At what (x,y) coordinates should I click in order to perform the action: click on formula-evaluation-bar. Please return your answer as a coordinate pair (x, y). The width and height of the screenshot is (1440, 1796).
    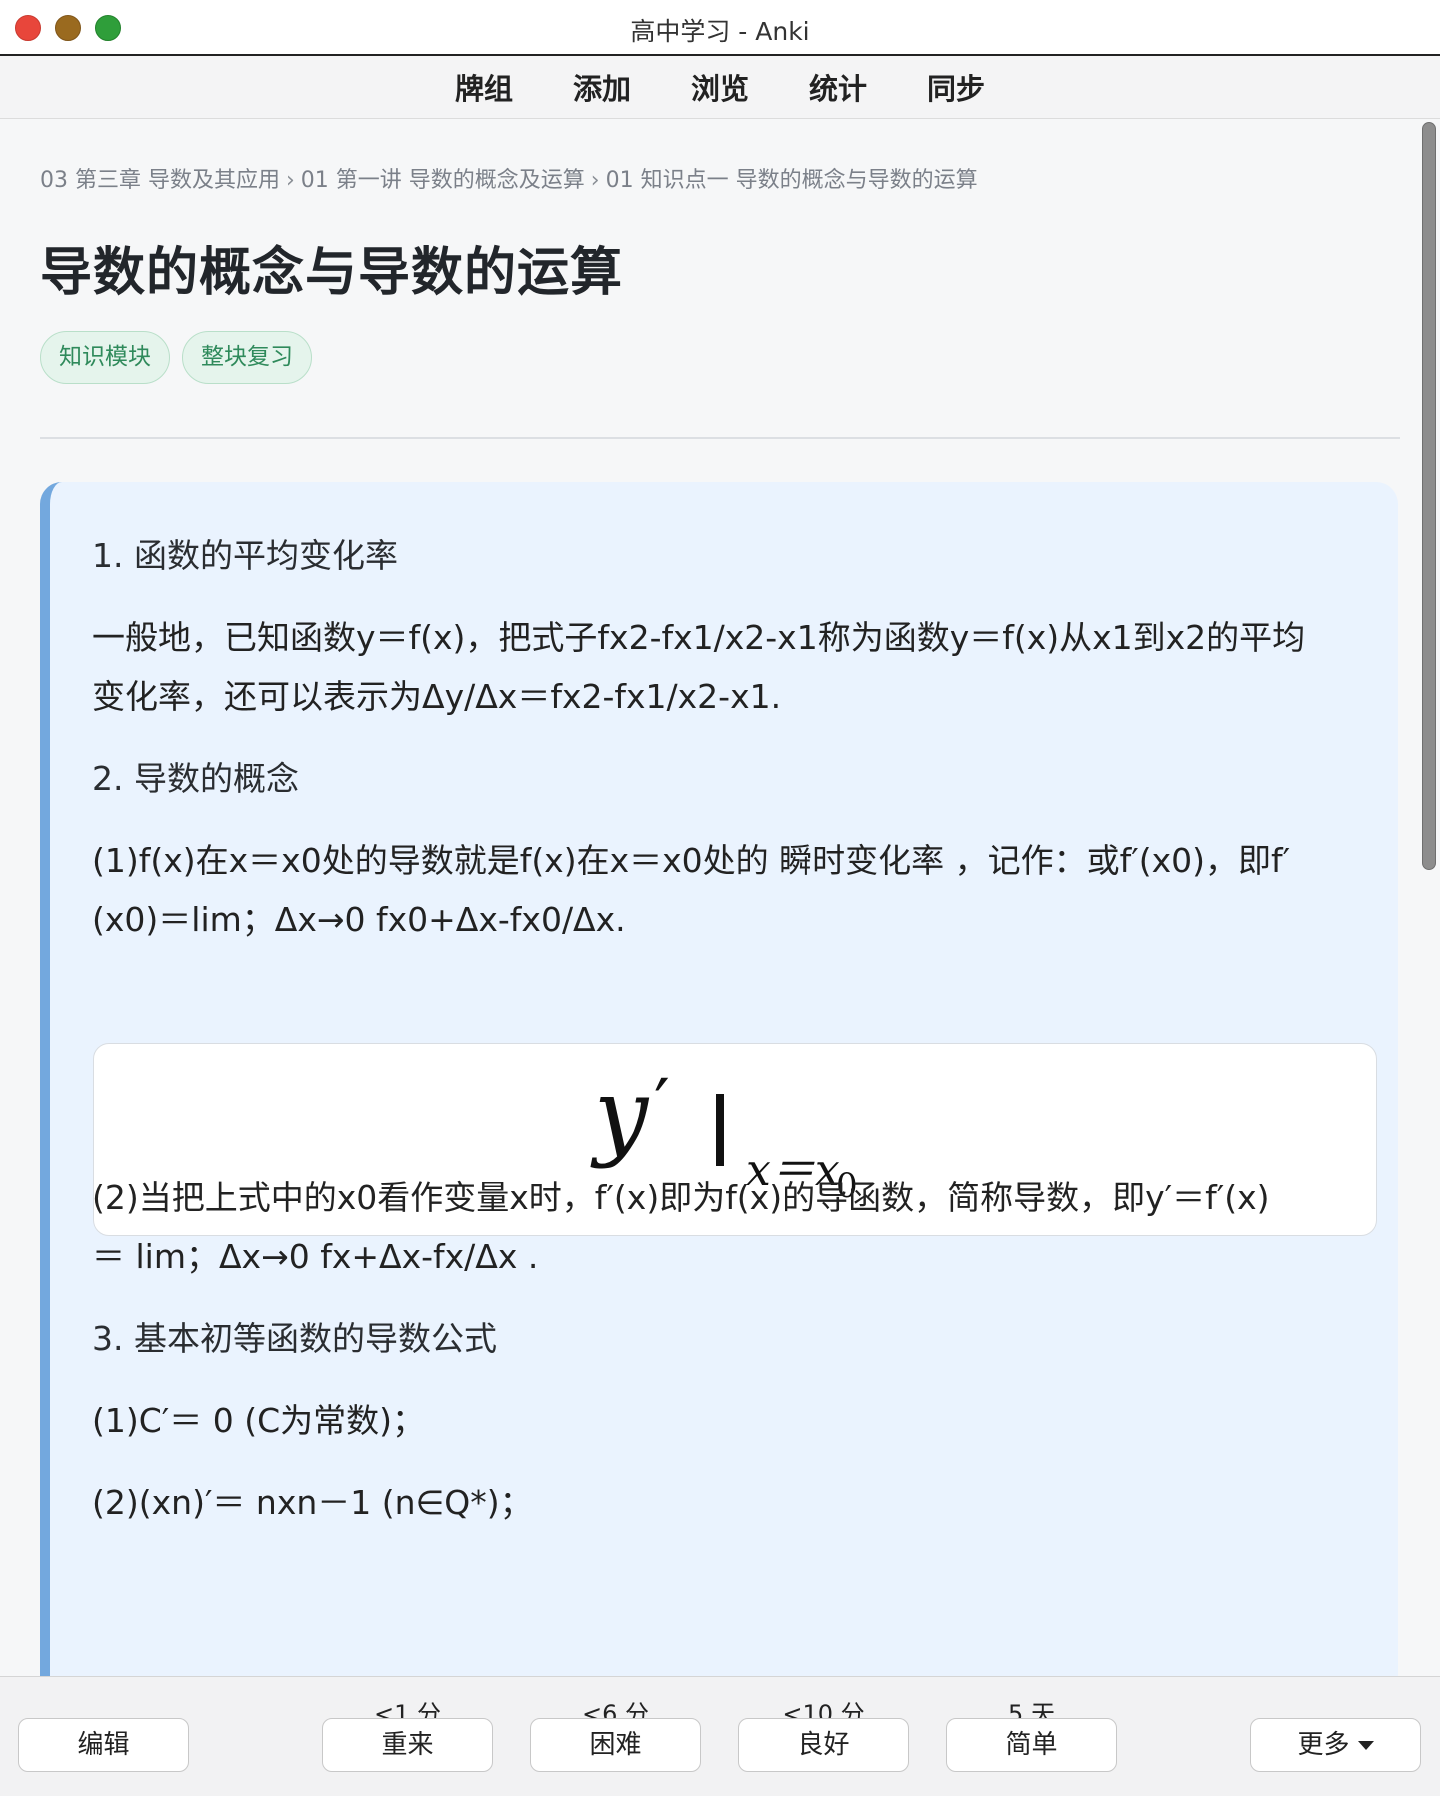
    Looking at the image, I should click on (720, 1130).